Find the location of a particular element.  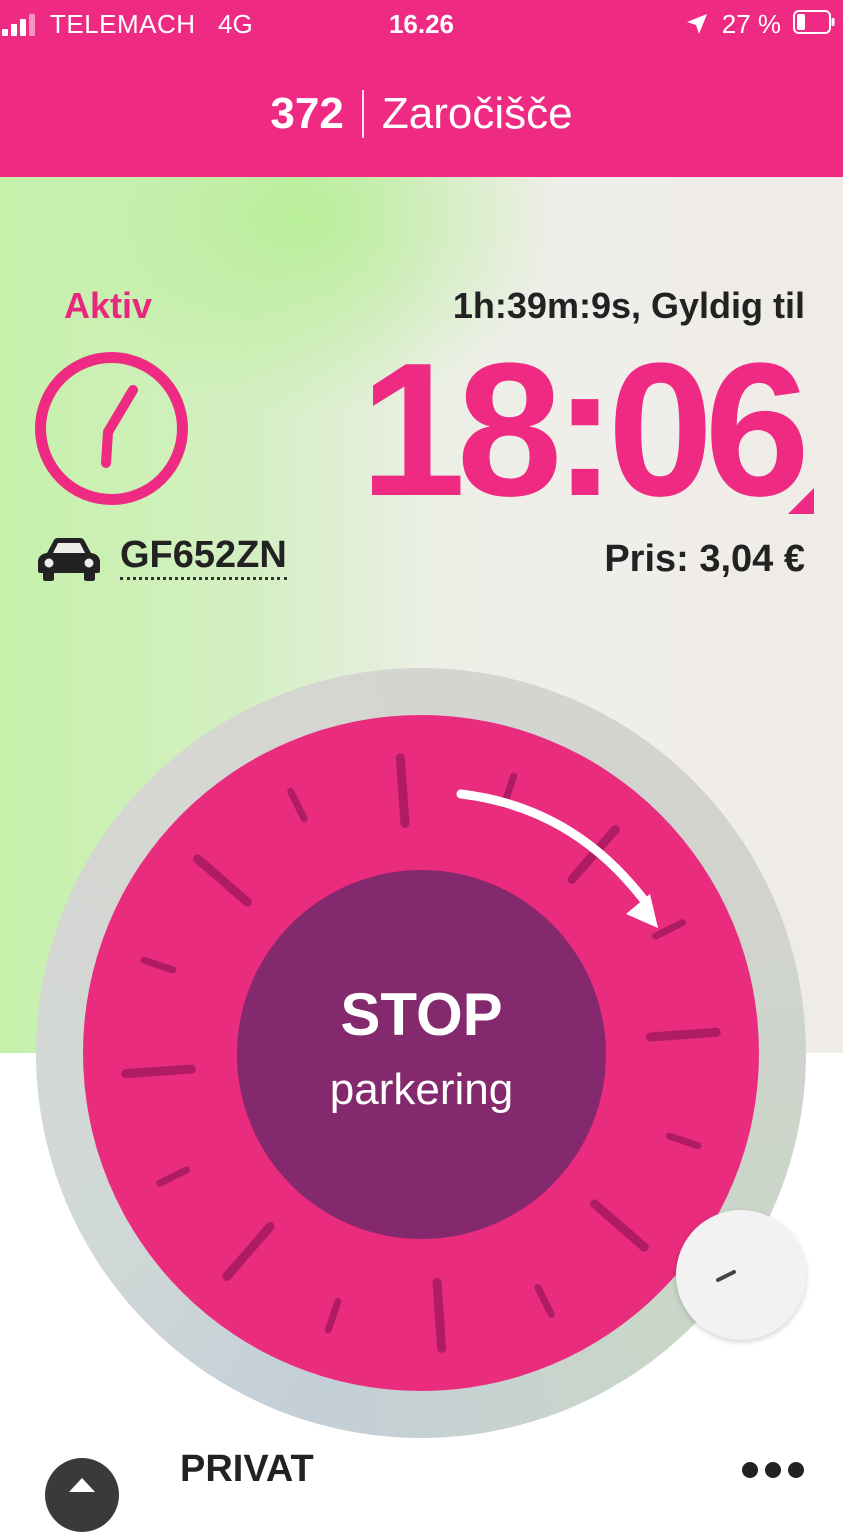

account-type: PRIVAT is located at coordinates (247, 1469).